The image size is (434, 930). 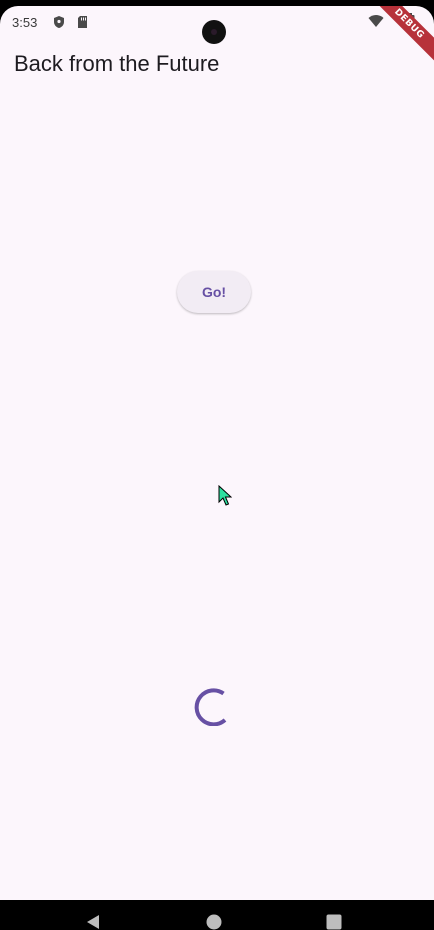 I want to click on wifi-icon, so click(x=376, y=23).